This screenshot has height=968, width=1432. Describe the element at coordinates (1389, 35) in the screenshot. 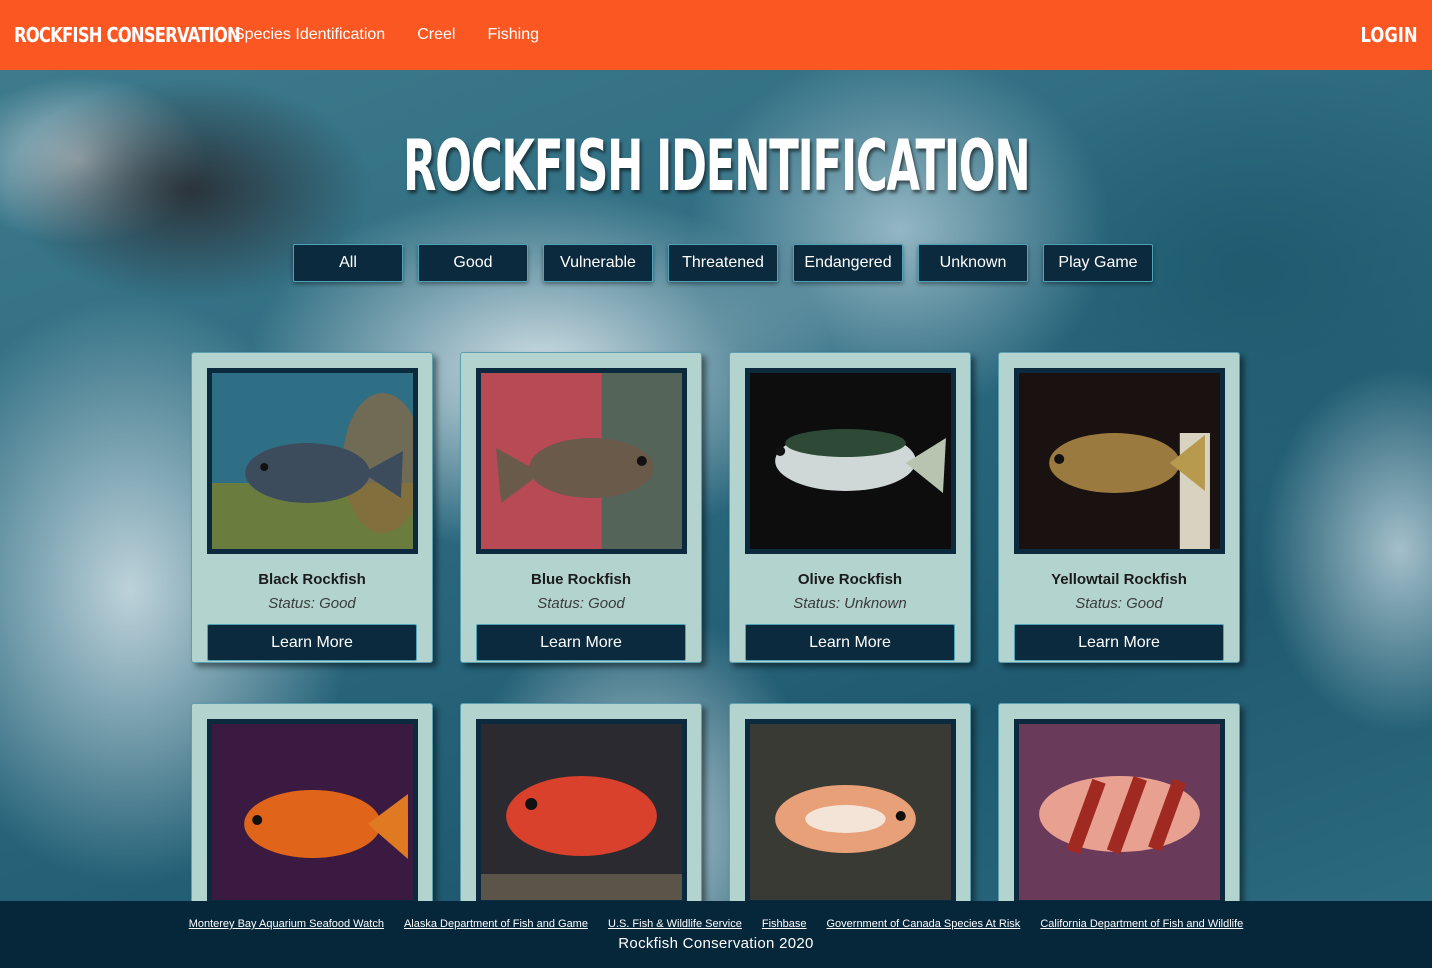

I see `login-link: LOGIN` at that location.